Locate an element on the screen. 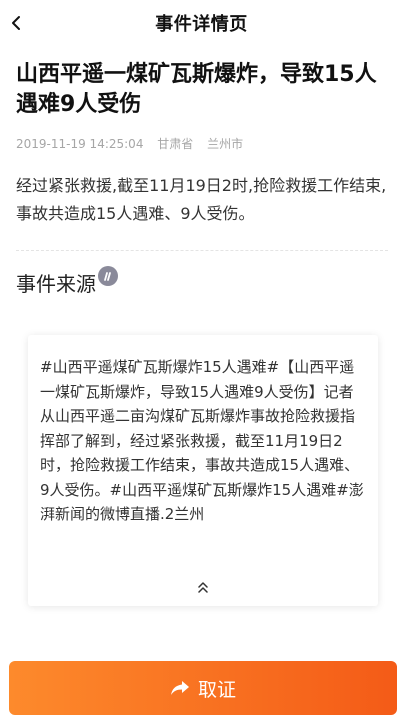 This screenshot has width=403, height=721. location-province: 甘肃省 is located at coordinates (175, 144).